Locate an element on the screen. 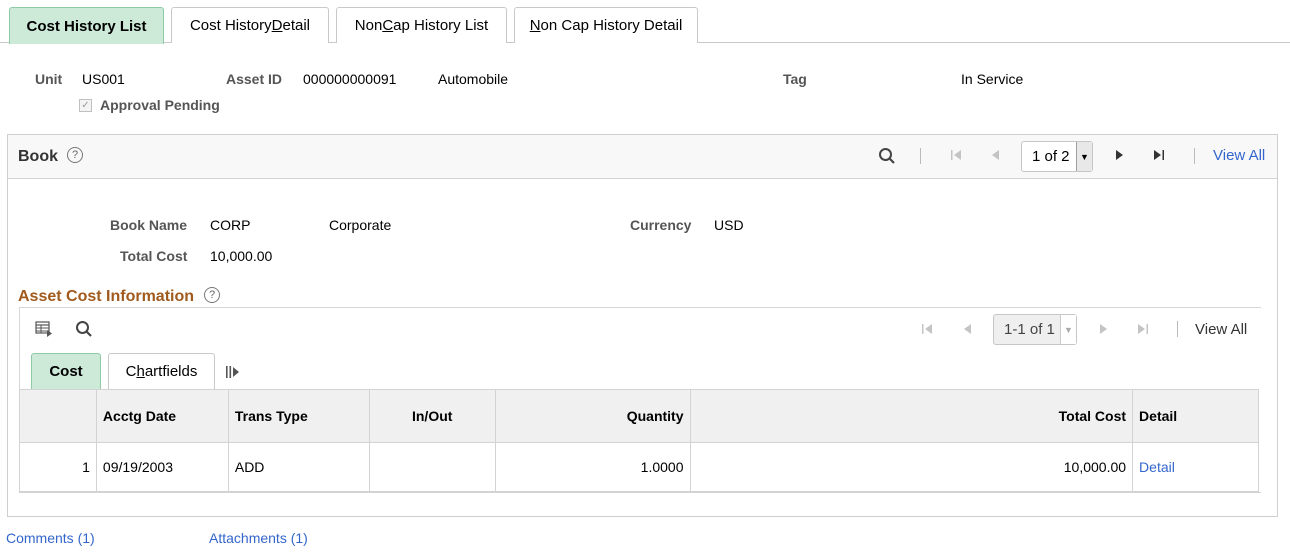  tab-label-part: Non is located at coordinates (368, 25).